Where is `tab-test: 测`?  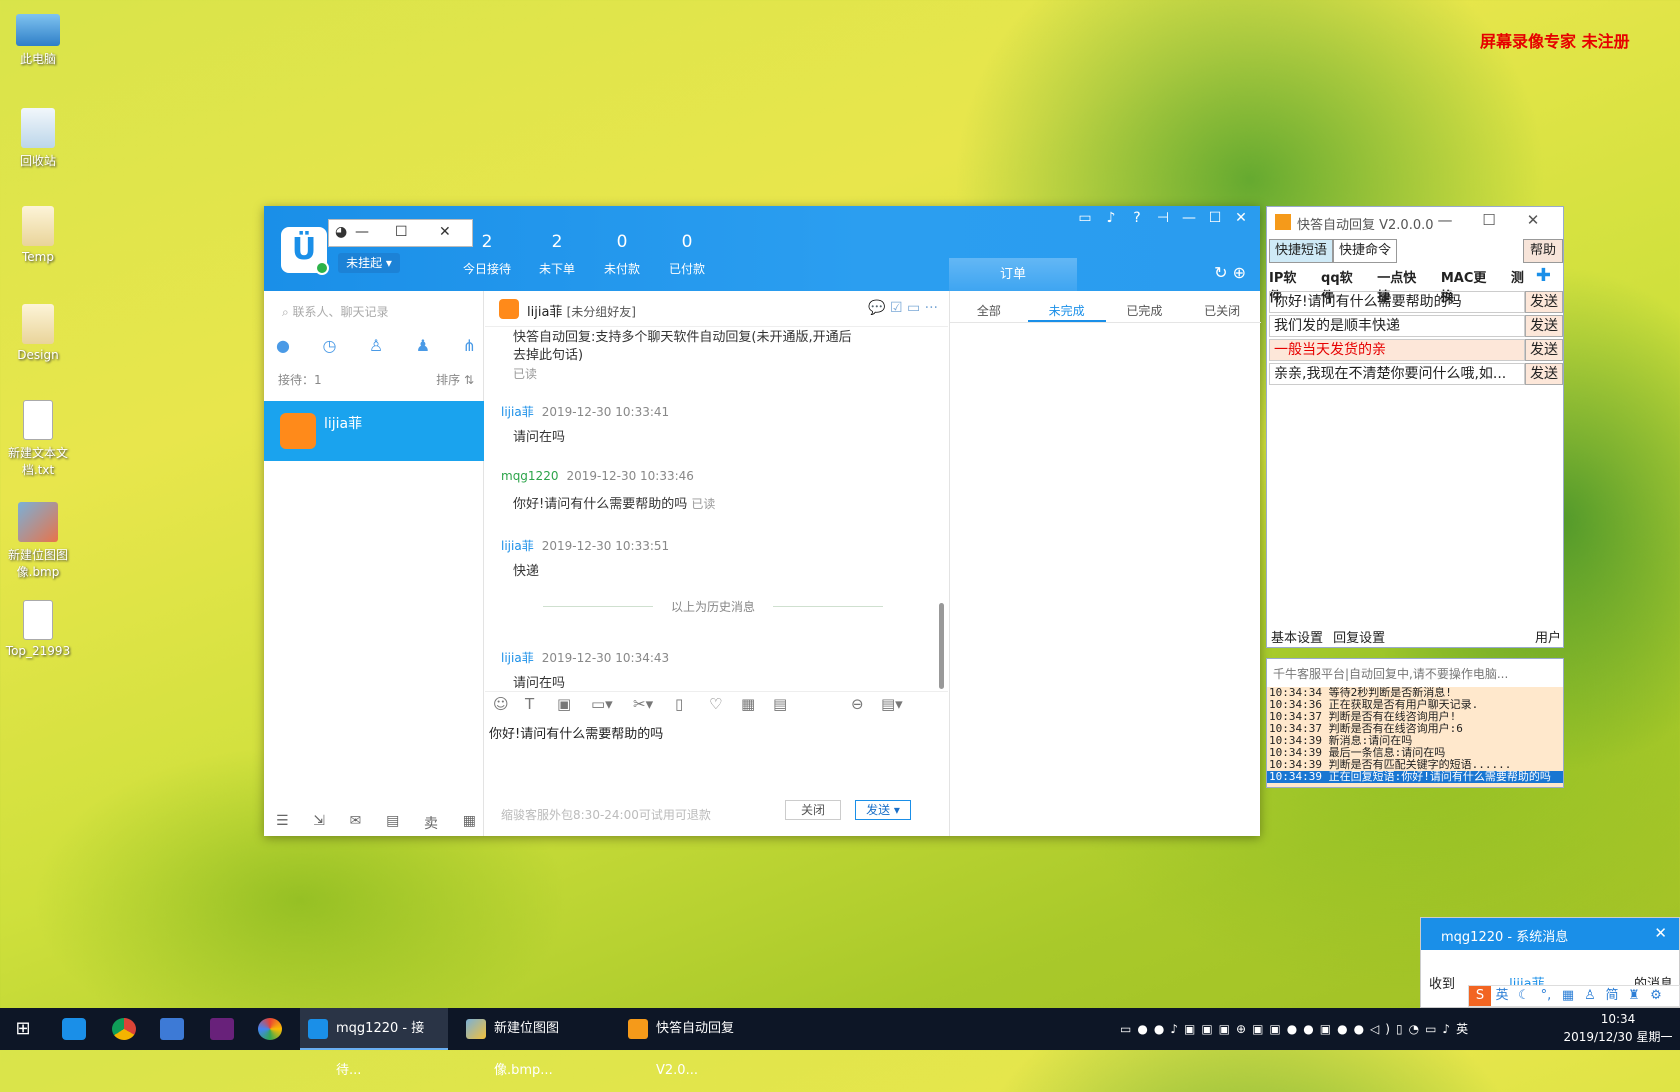 tab-test: 测 is located at coordinates (1517, 277).